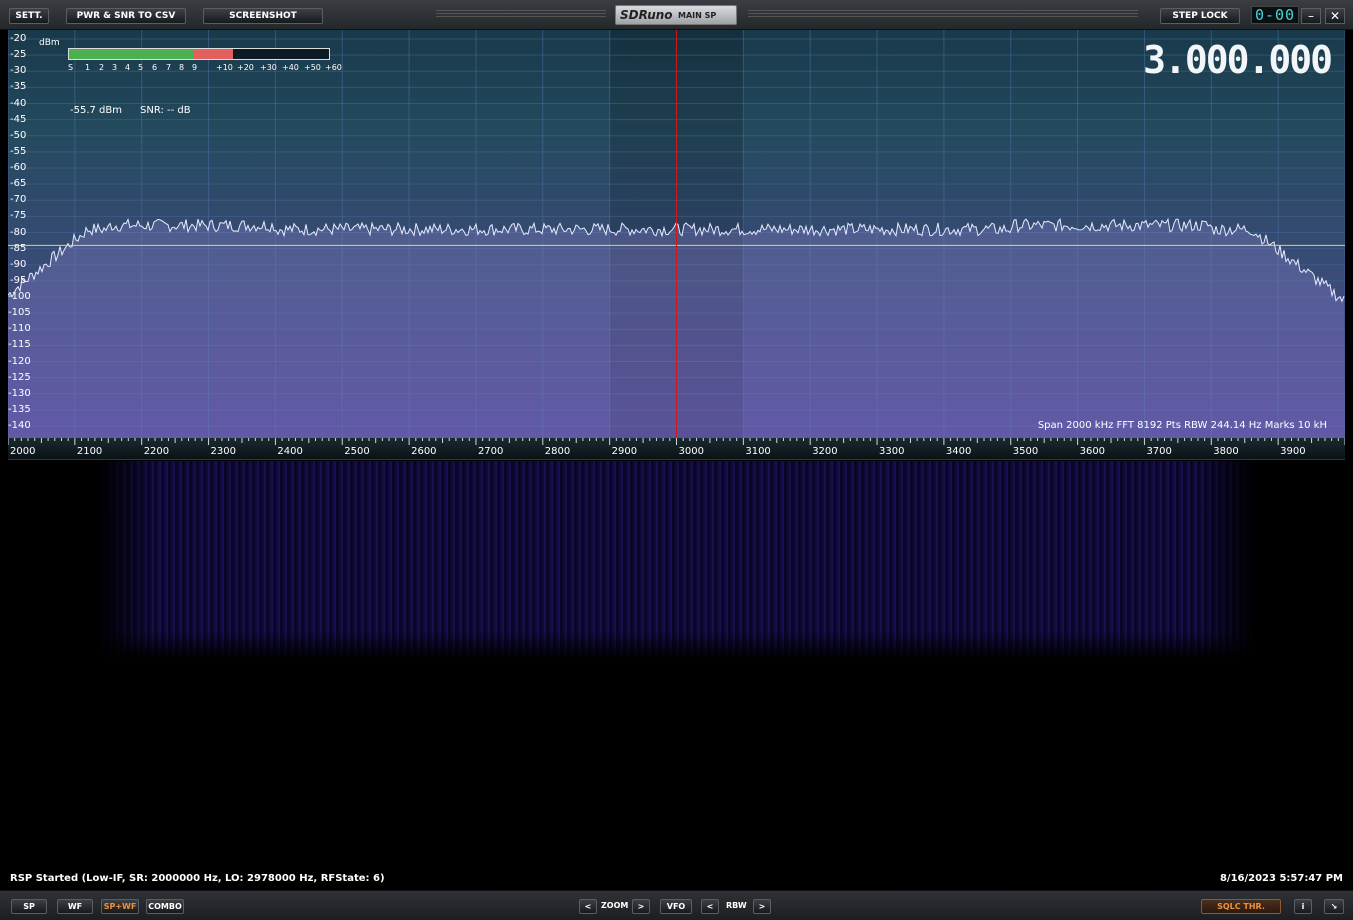 The width and height of the screenshot is (1353, 920). I want to click on s-meter-scale-label: 3, so click(115, 67).